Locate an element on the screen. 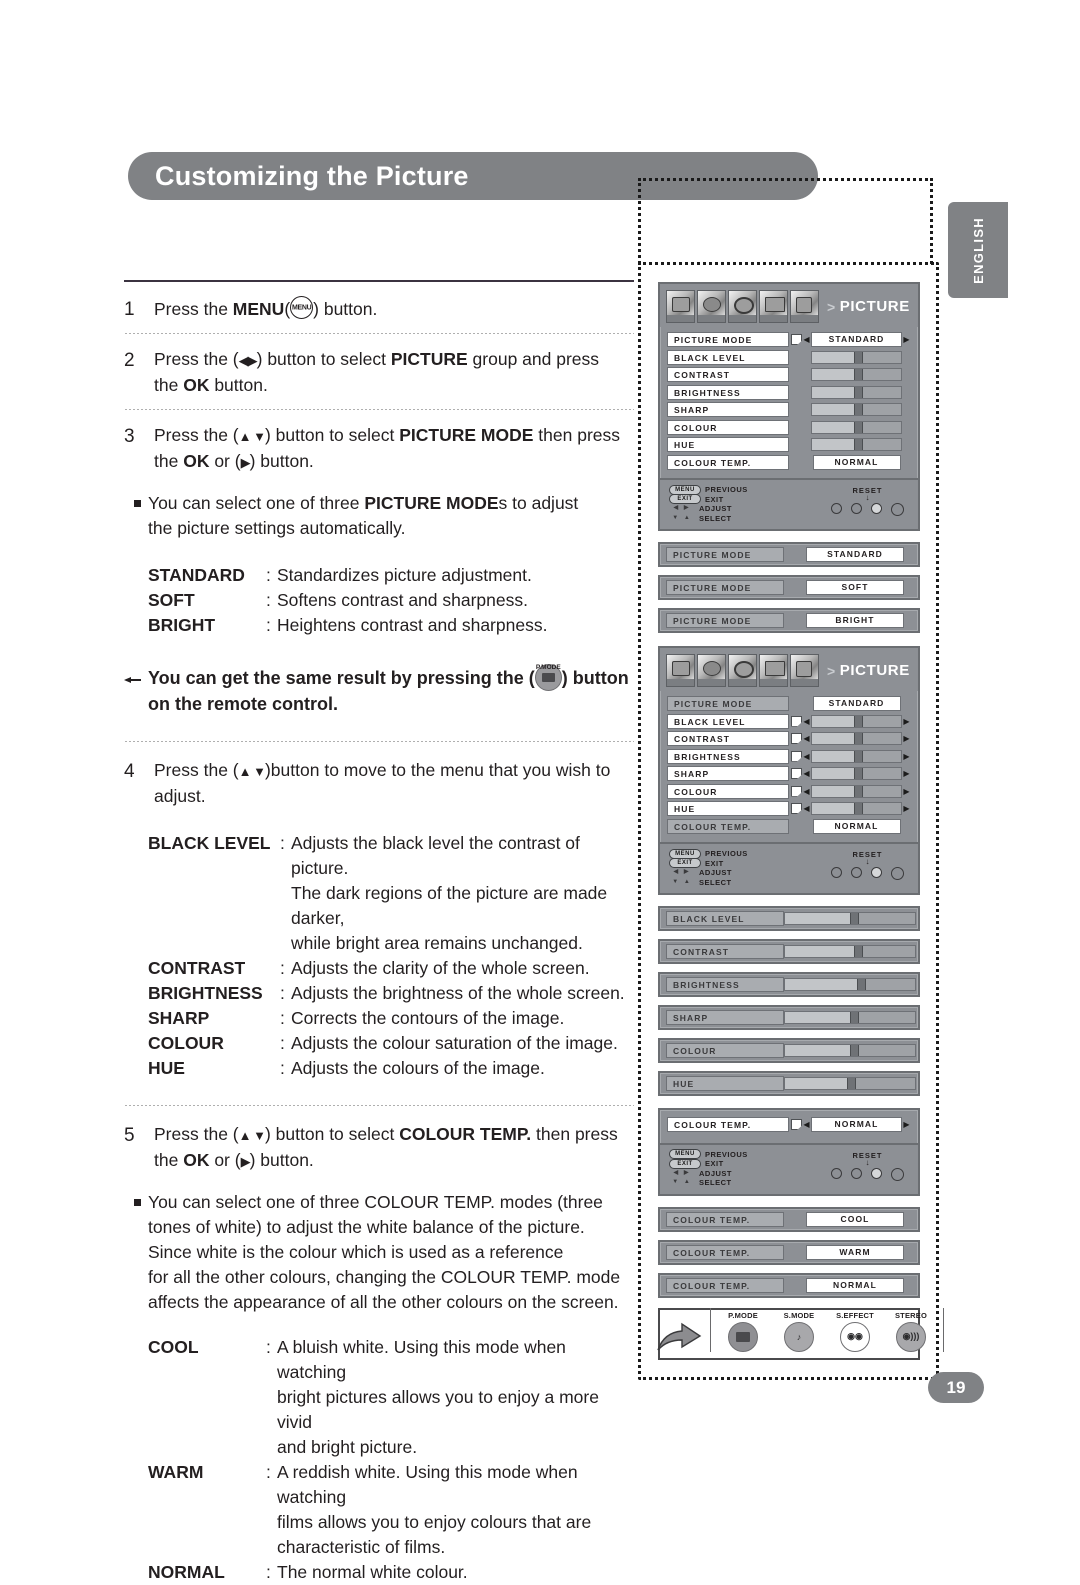 The height and width of the screenshot is (1585, 1080). strip-picture-mode-standard: PICTURE MODE STANDARD is located at coordinates (789, 554).